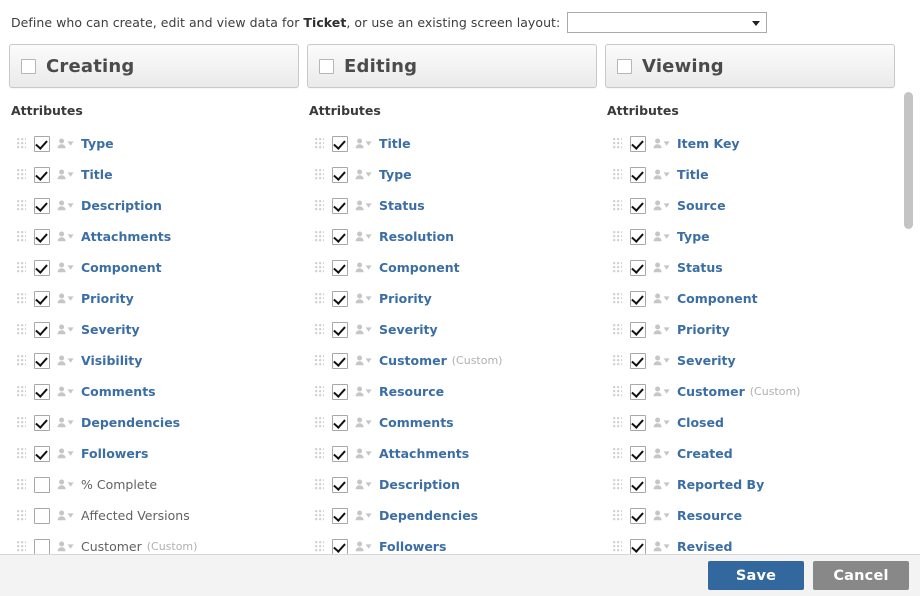 This screenshot has height=596, width=920. I want to click on vertical-scrollbar-track, so click(910, 298).